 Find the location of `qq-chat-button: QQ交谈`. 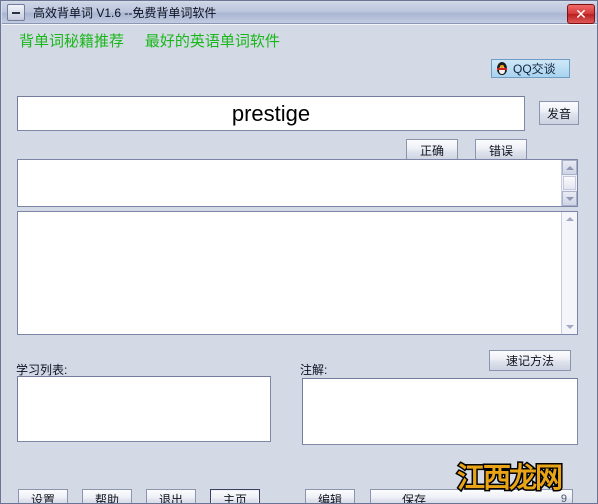

qq-chat-button: QQ交谈 is located at coordinates (530, 68).